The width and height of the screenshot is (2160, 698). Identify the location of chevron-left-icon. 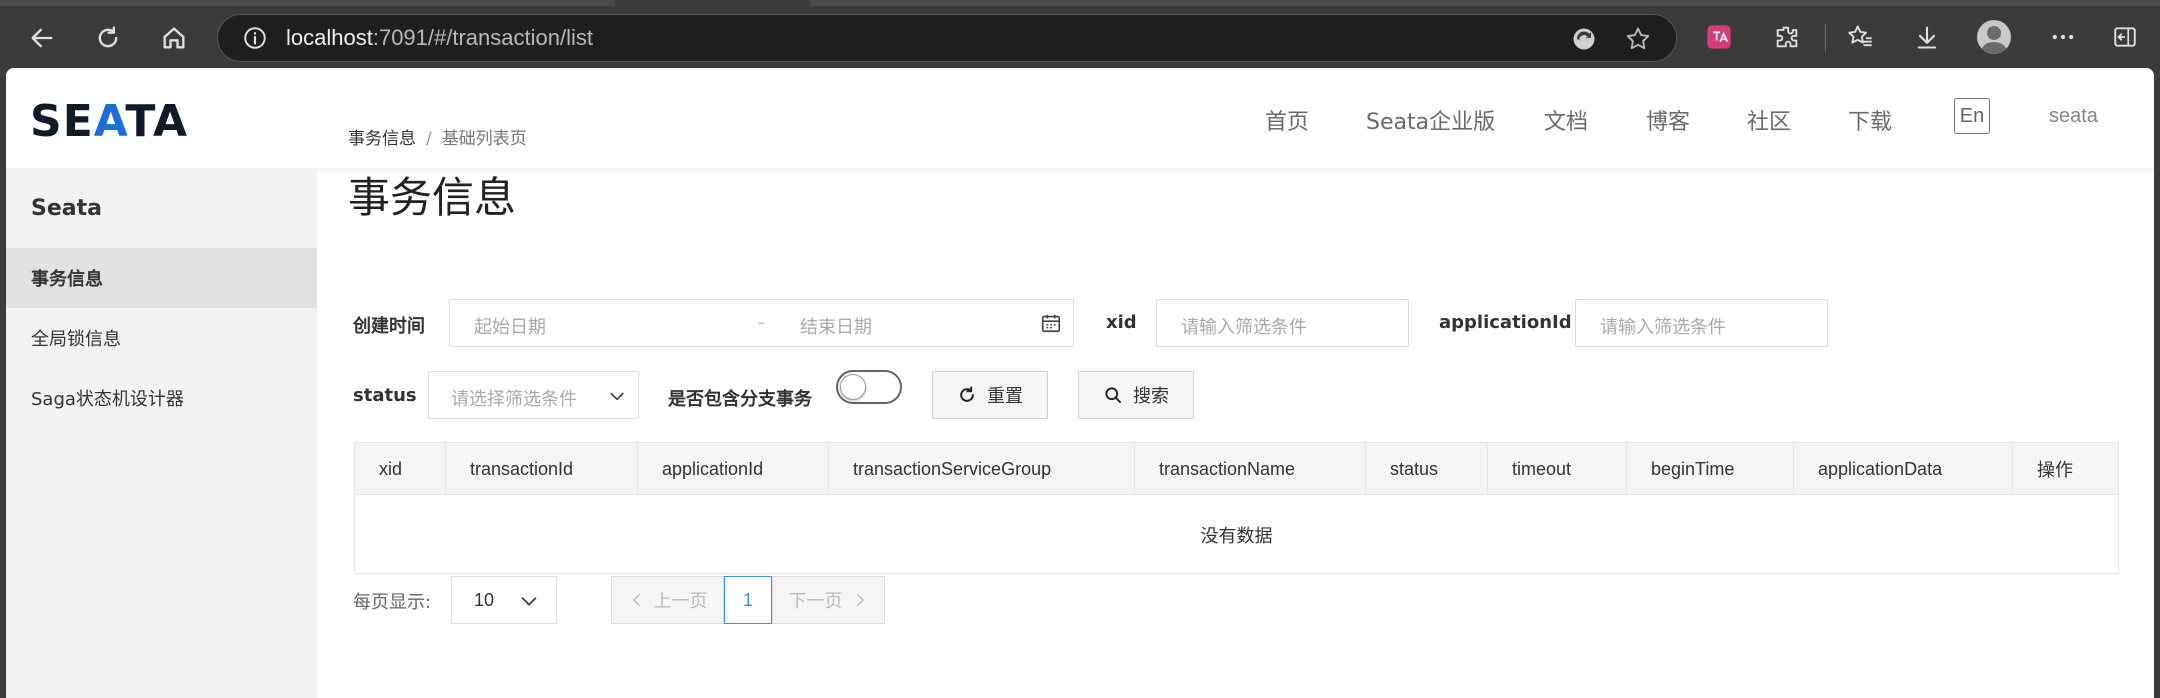
(636, 600).